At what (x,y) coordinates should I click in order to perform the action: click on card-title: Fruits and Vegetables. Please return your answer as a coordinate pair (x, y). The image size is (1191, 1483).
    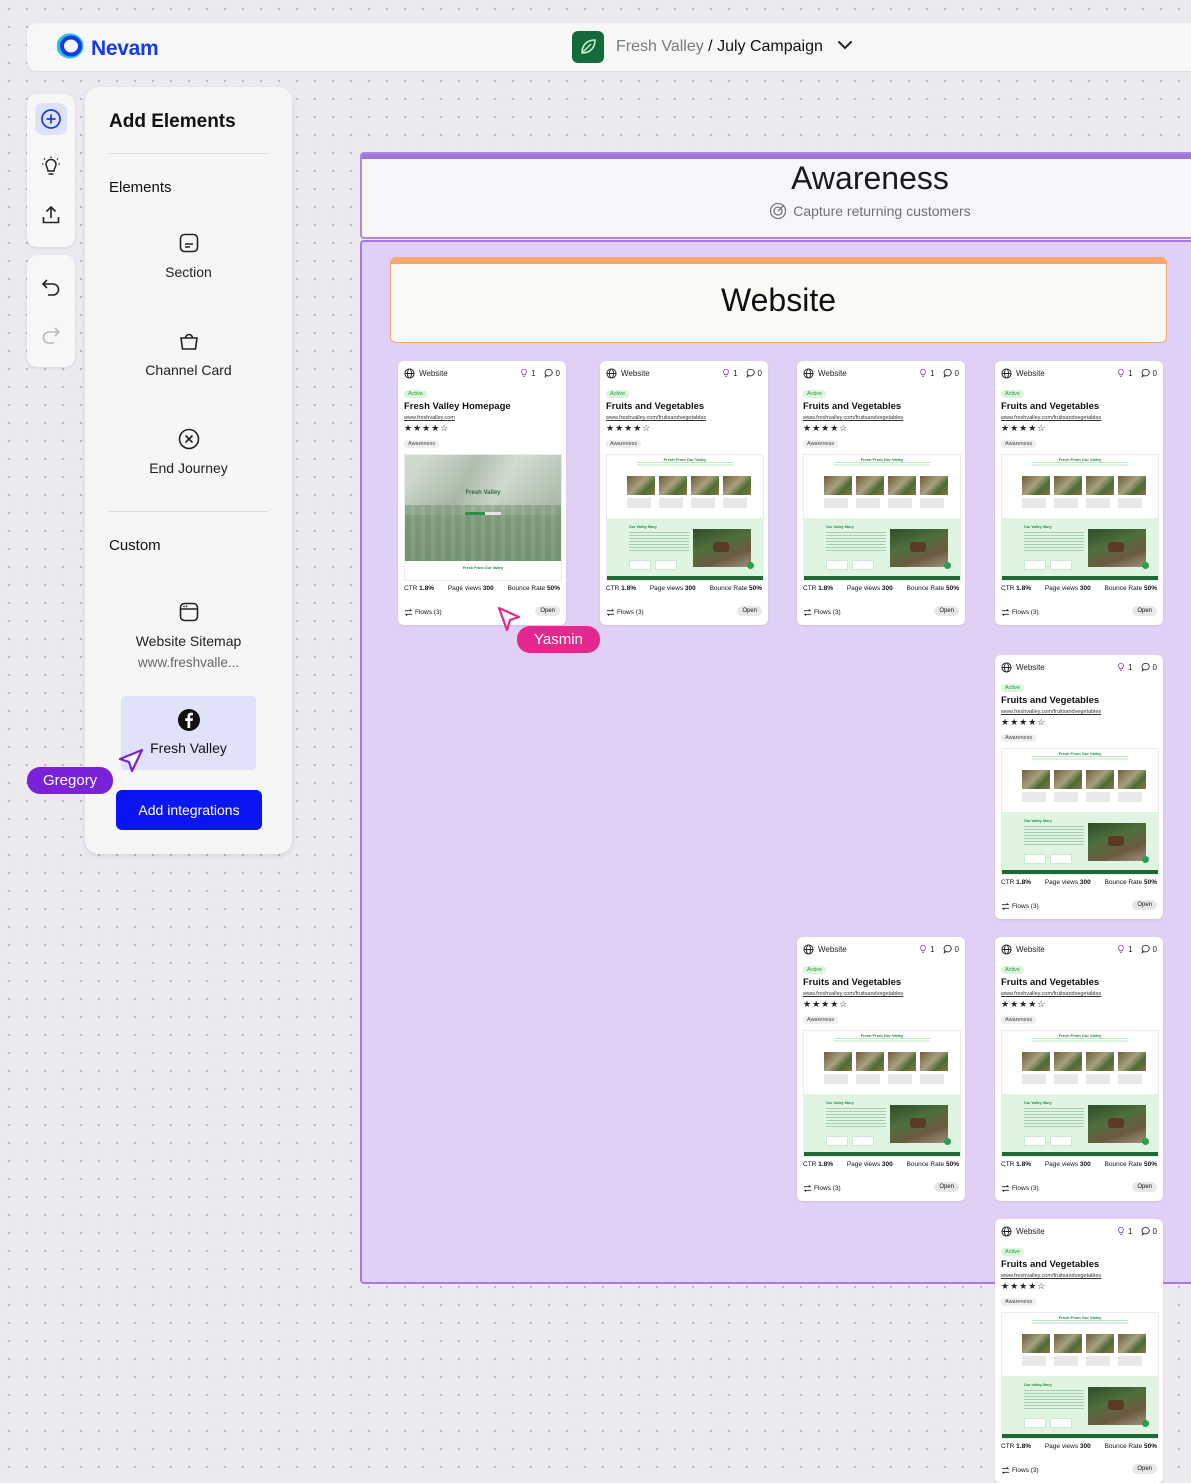
    Looking at the image, I should click on (1050, 1264).